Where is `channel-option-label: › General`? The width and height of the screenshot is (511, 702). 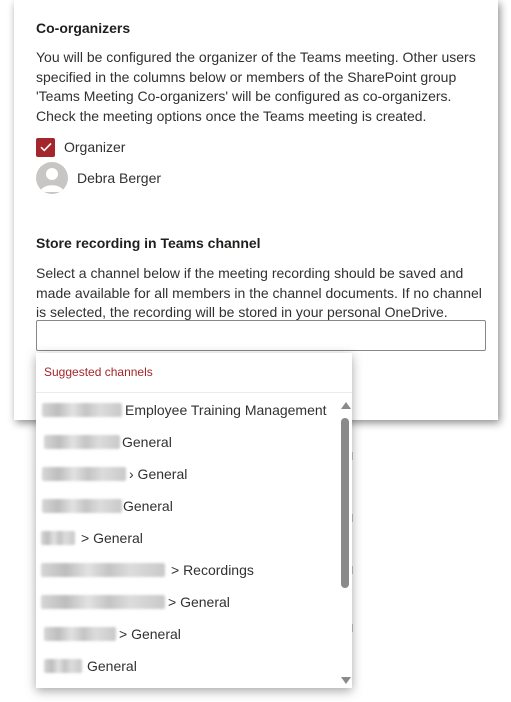
channel-option-label: › General is located at coordinates (158, 474).